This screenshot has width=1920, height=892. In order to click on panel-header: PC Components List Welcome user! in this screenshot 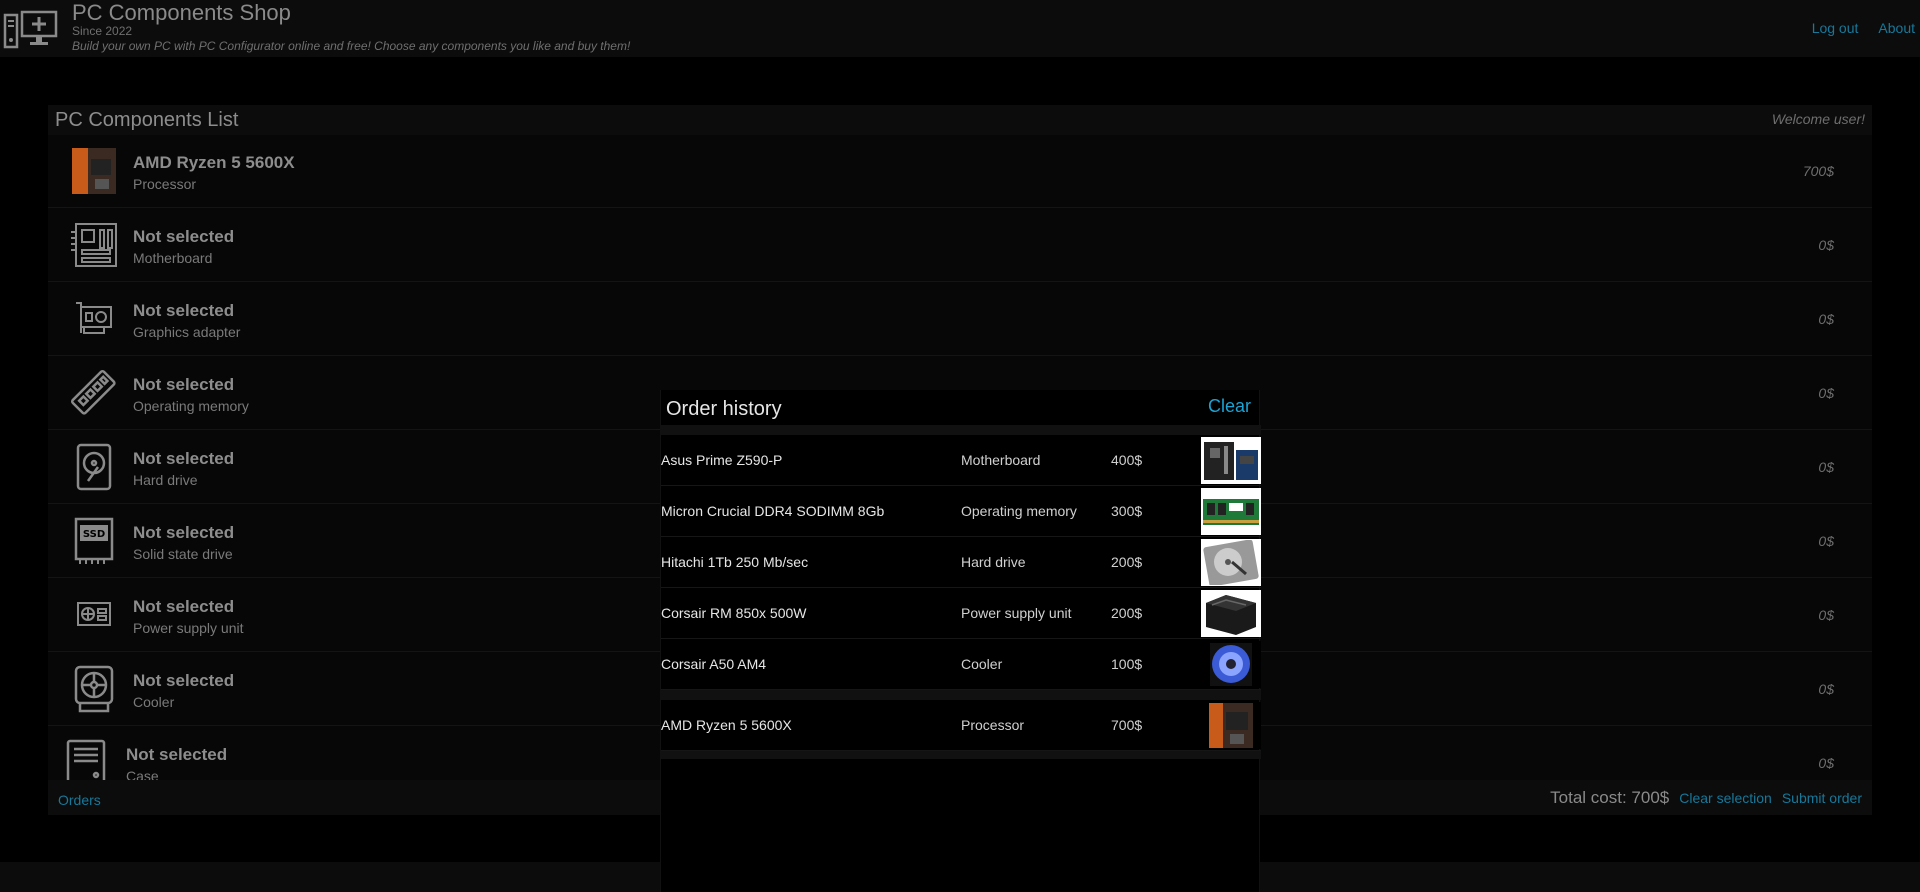, I will do `click(960, 120)`.